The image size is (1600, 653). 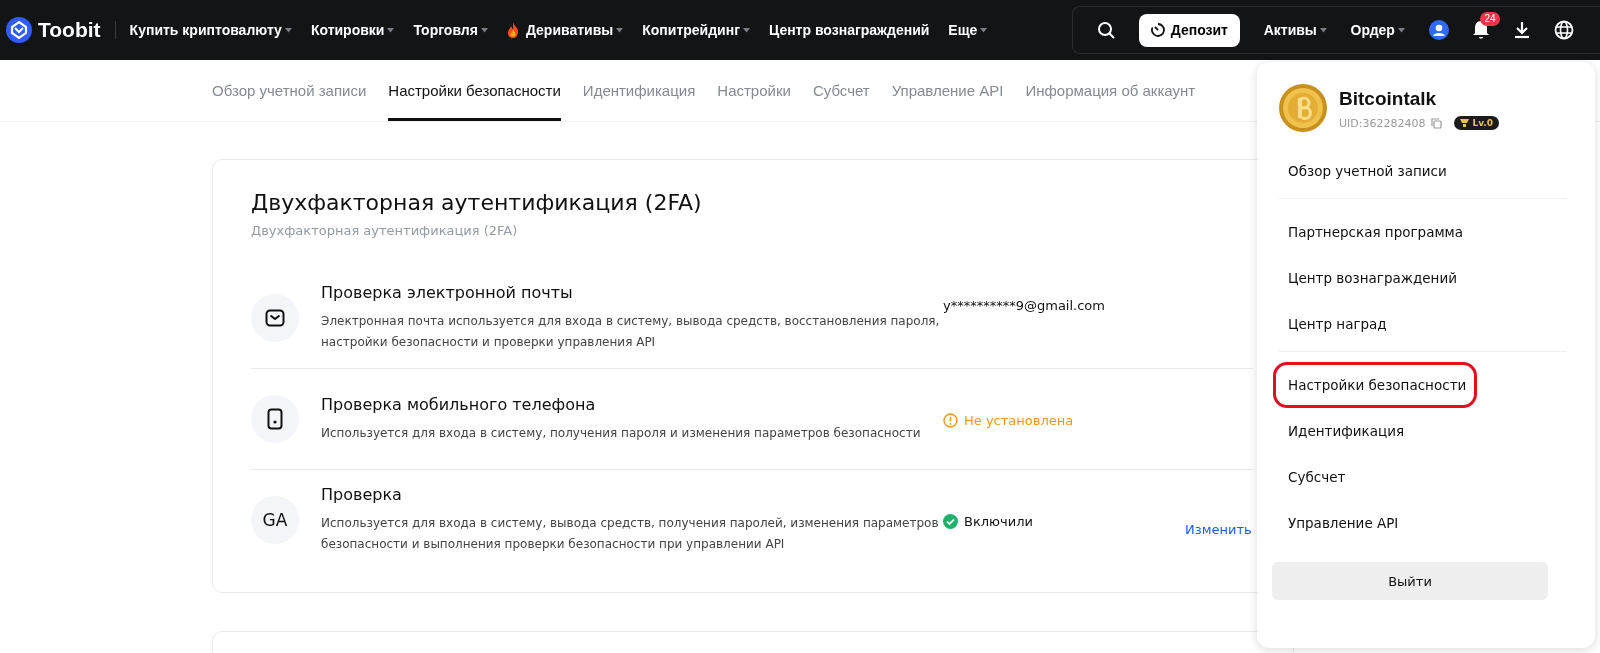 What do you see at coordinates (385, 230) in the screenshot?
I see `section-subtitle: Двухфакторная аутентификация (2FA)` at bounding box center [385, 230].